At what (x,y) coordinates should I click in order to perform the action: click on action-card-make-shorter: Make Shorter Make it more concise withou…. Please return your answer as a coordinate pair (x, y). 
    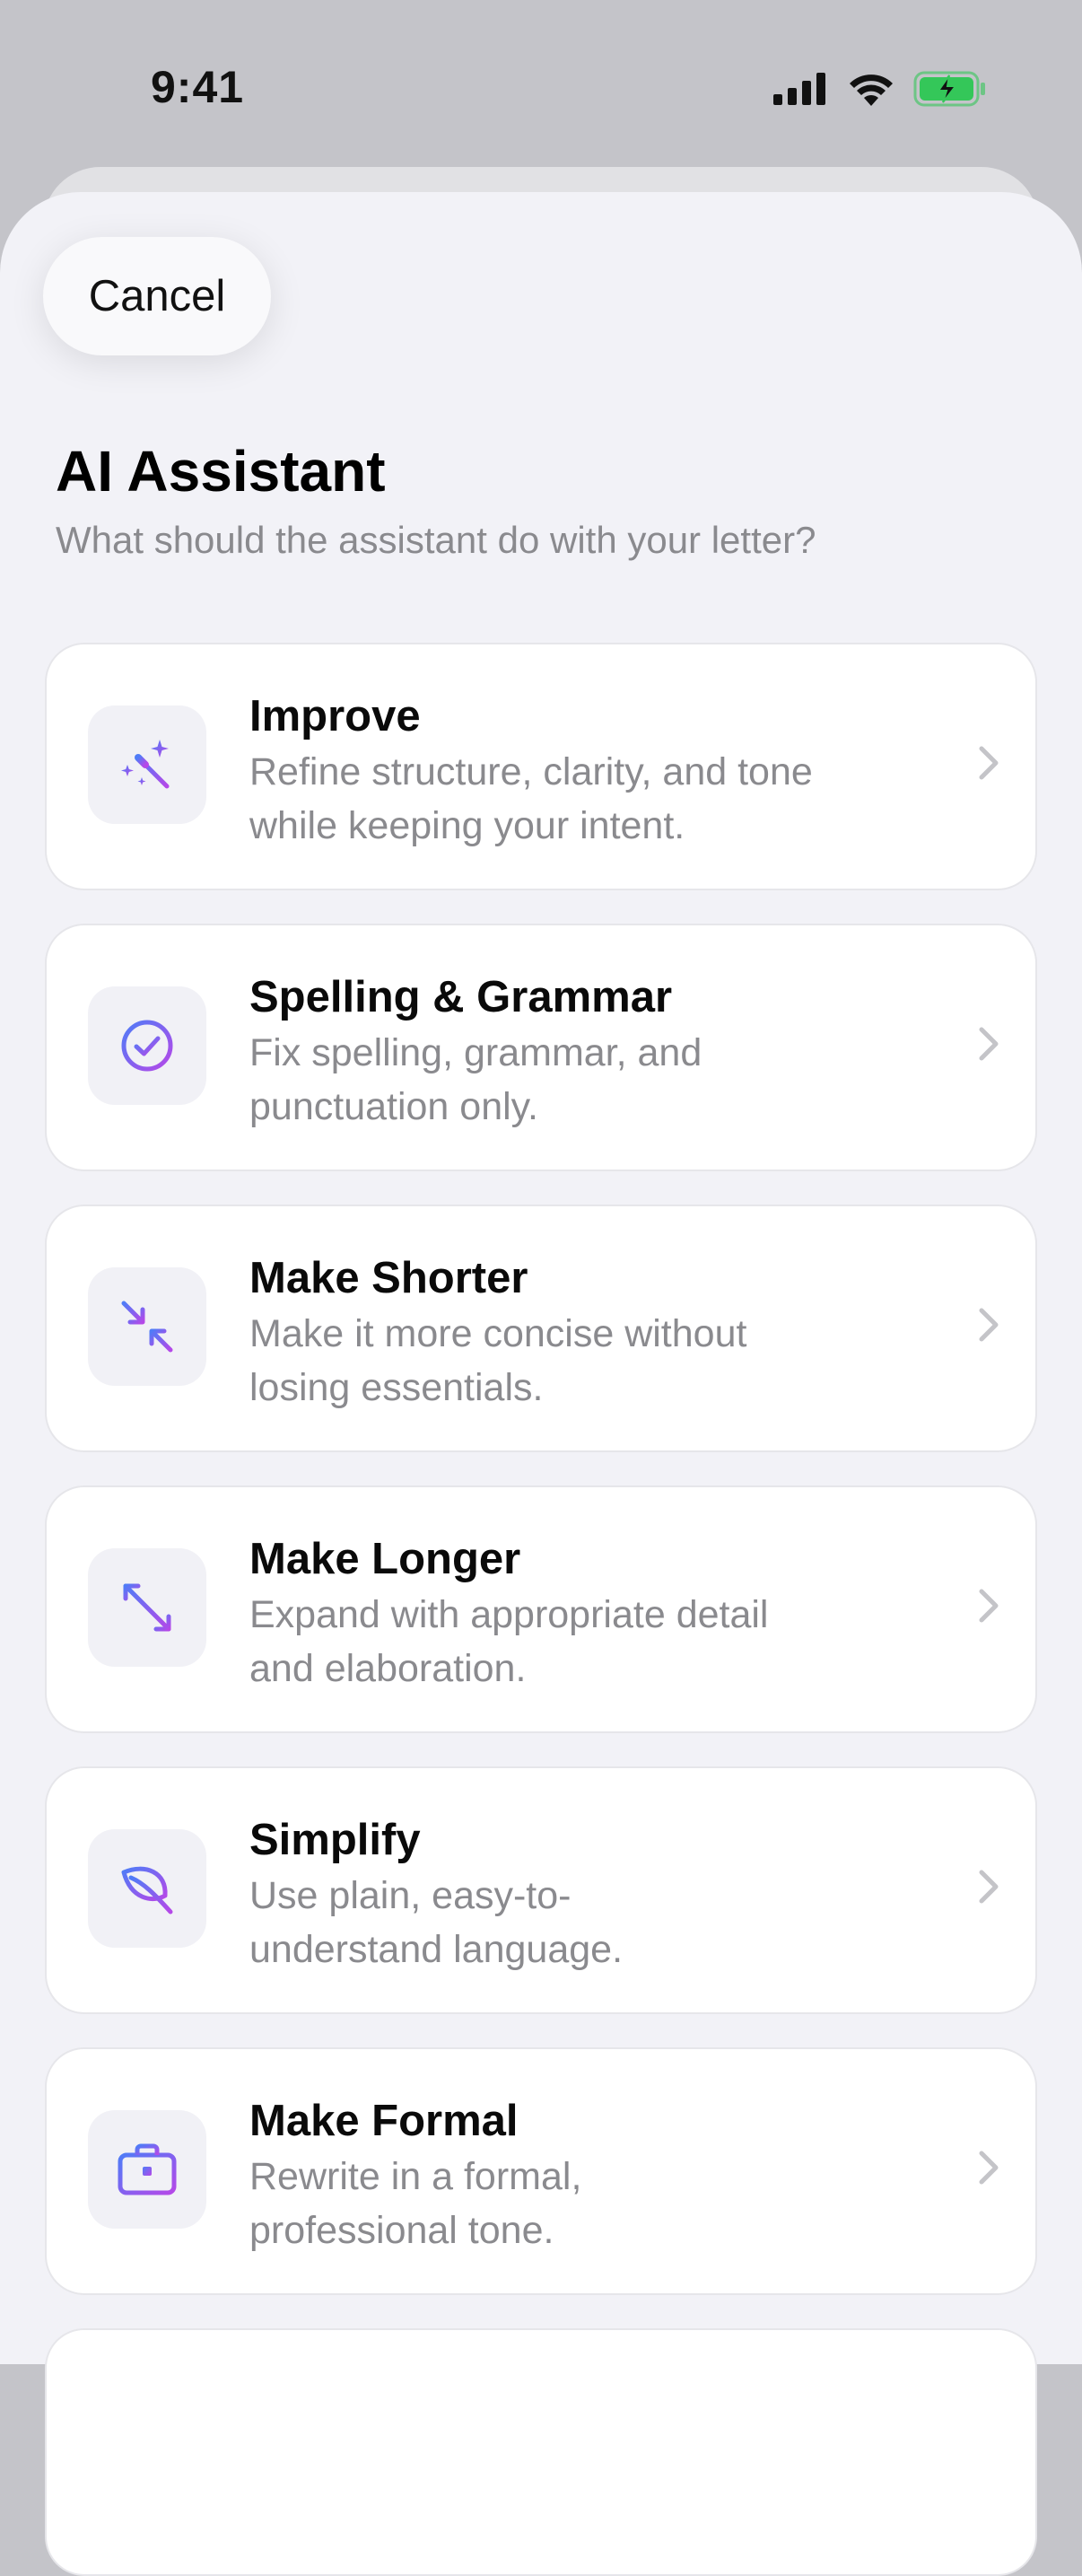
    Looking at the image, I should click on (541, 1328).